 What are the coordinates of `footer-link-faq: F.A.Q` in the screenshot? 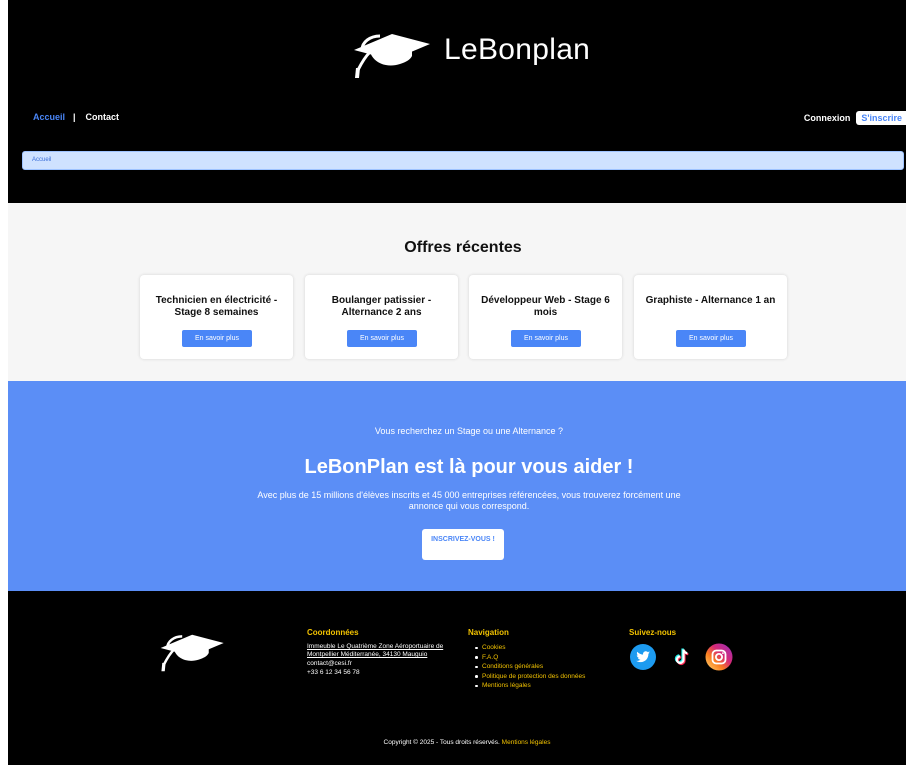 It's located at (529, 658).